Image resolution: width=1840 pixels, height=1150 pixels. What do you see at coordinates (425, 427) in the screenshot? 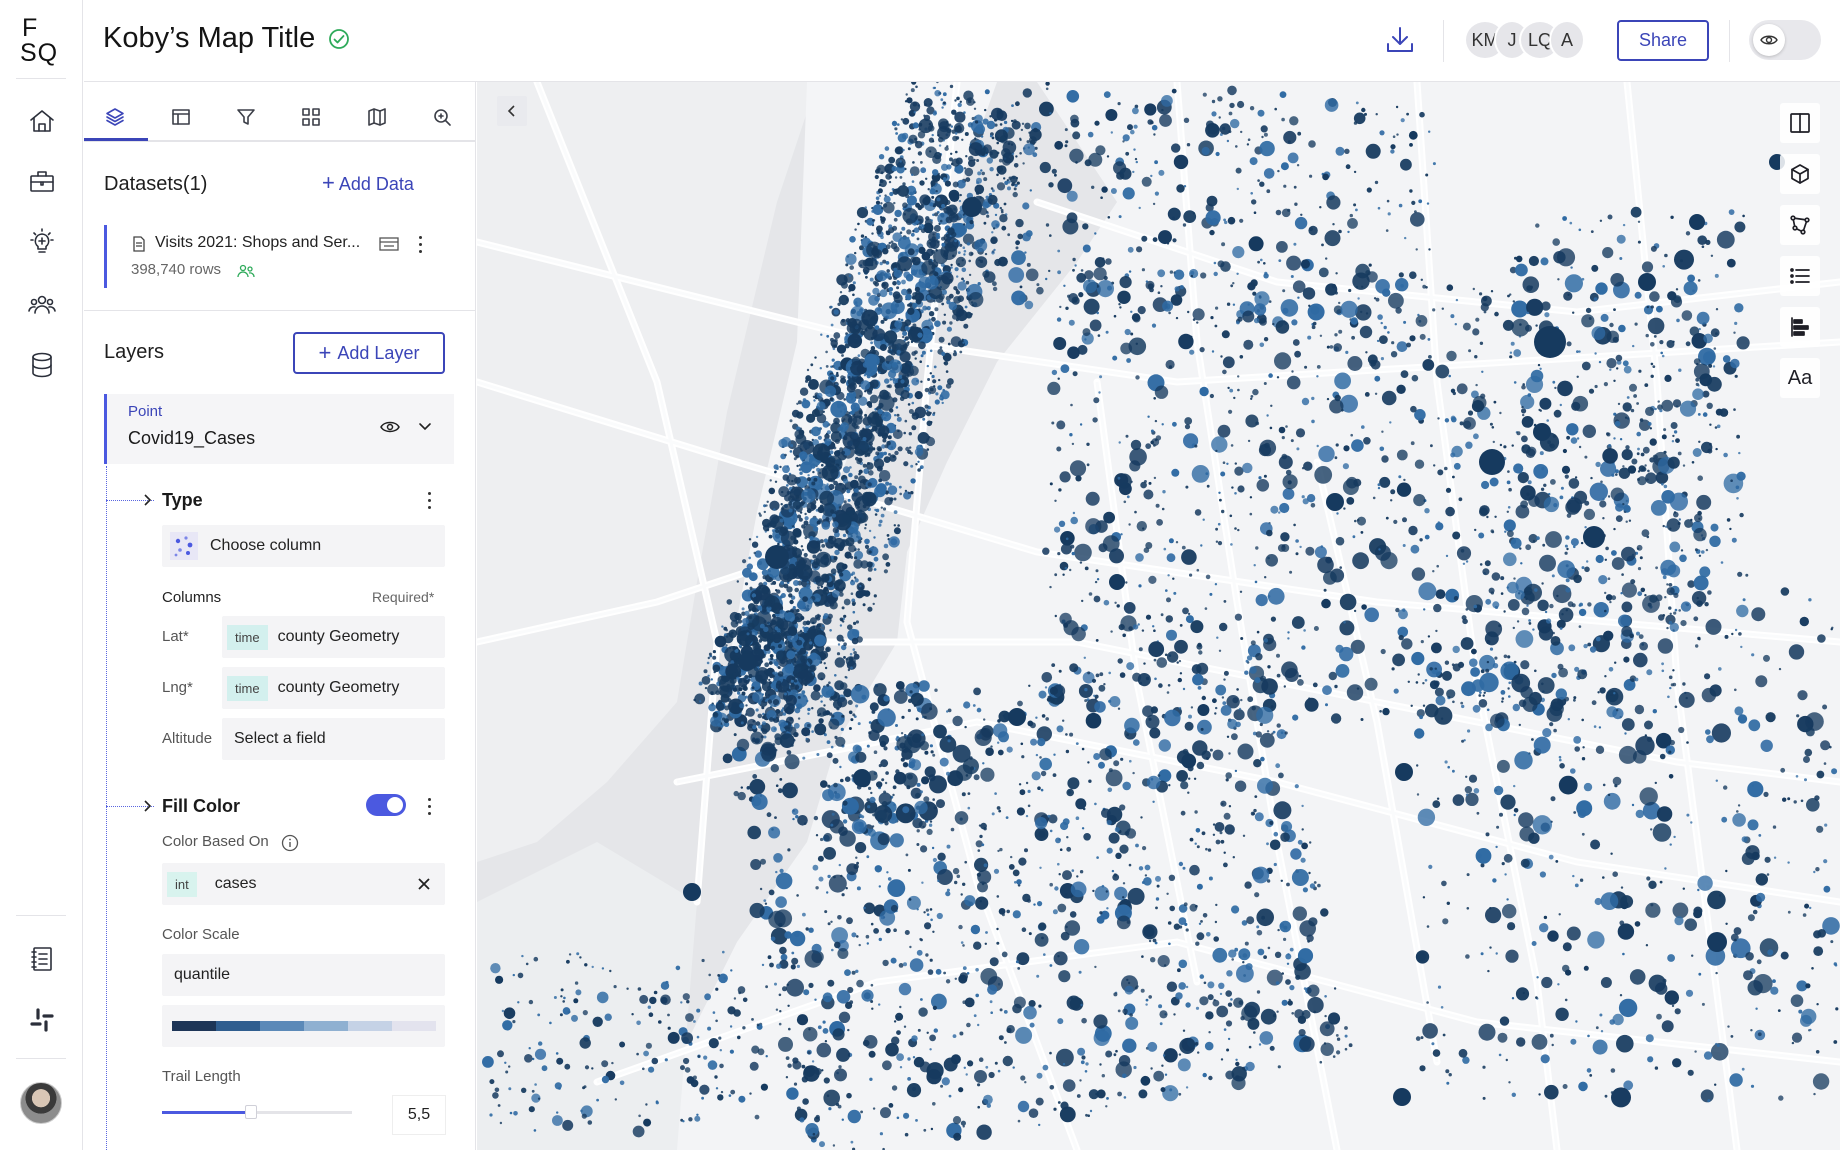
I see `chevron-down-icon` at bounding box center [425, 427].